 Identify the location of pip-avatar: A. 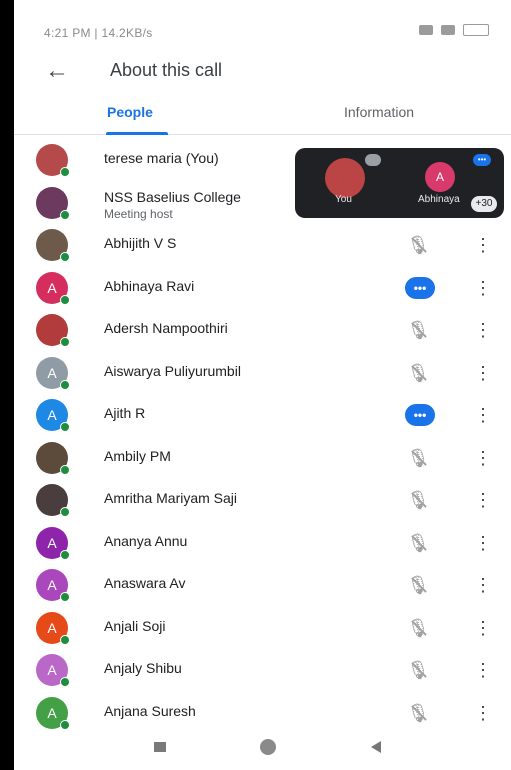
(440, 177).